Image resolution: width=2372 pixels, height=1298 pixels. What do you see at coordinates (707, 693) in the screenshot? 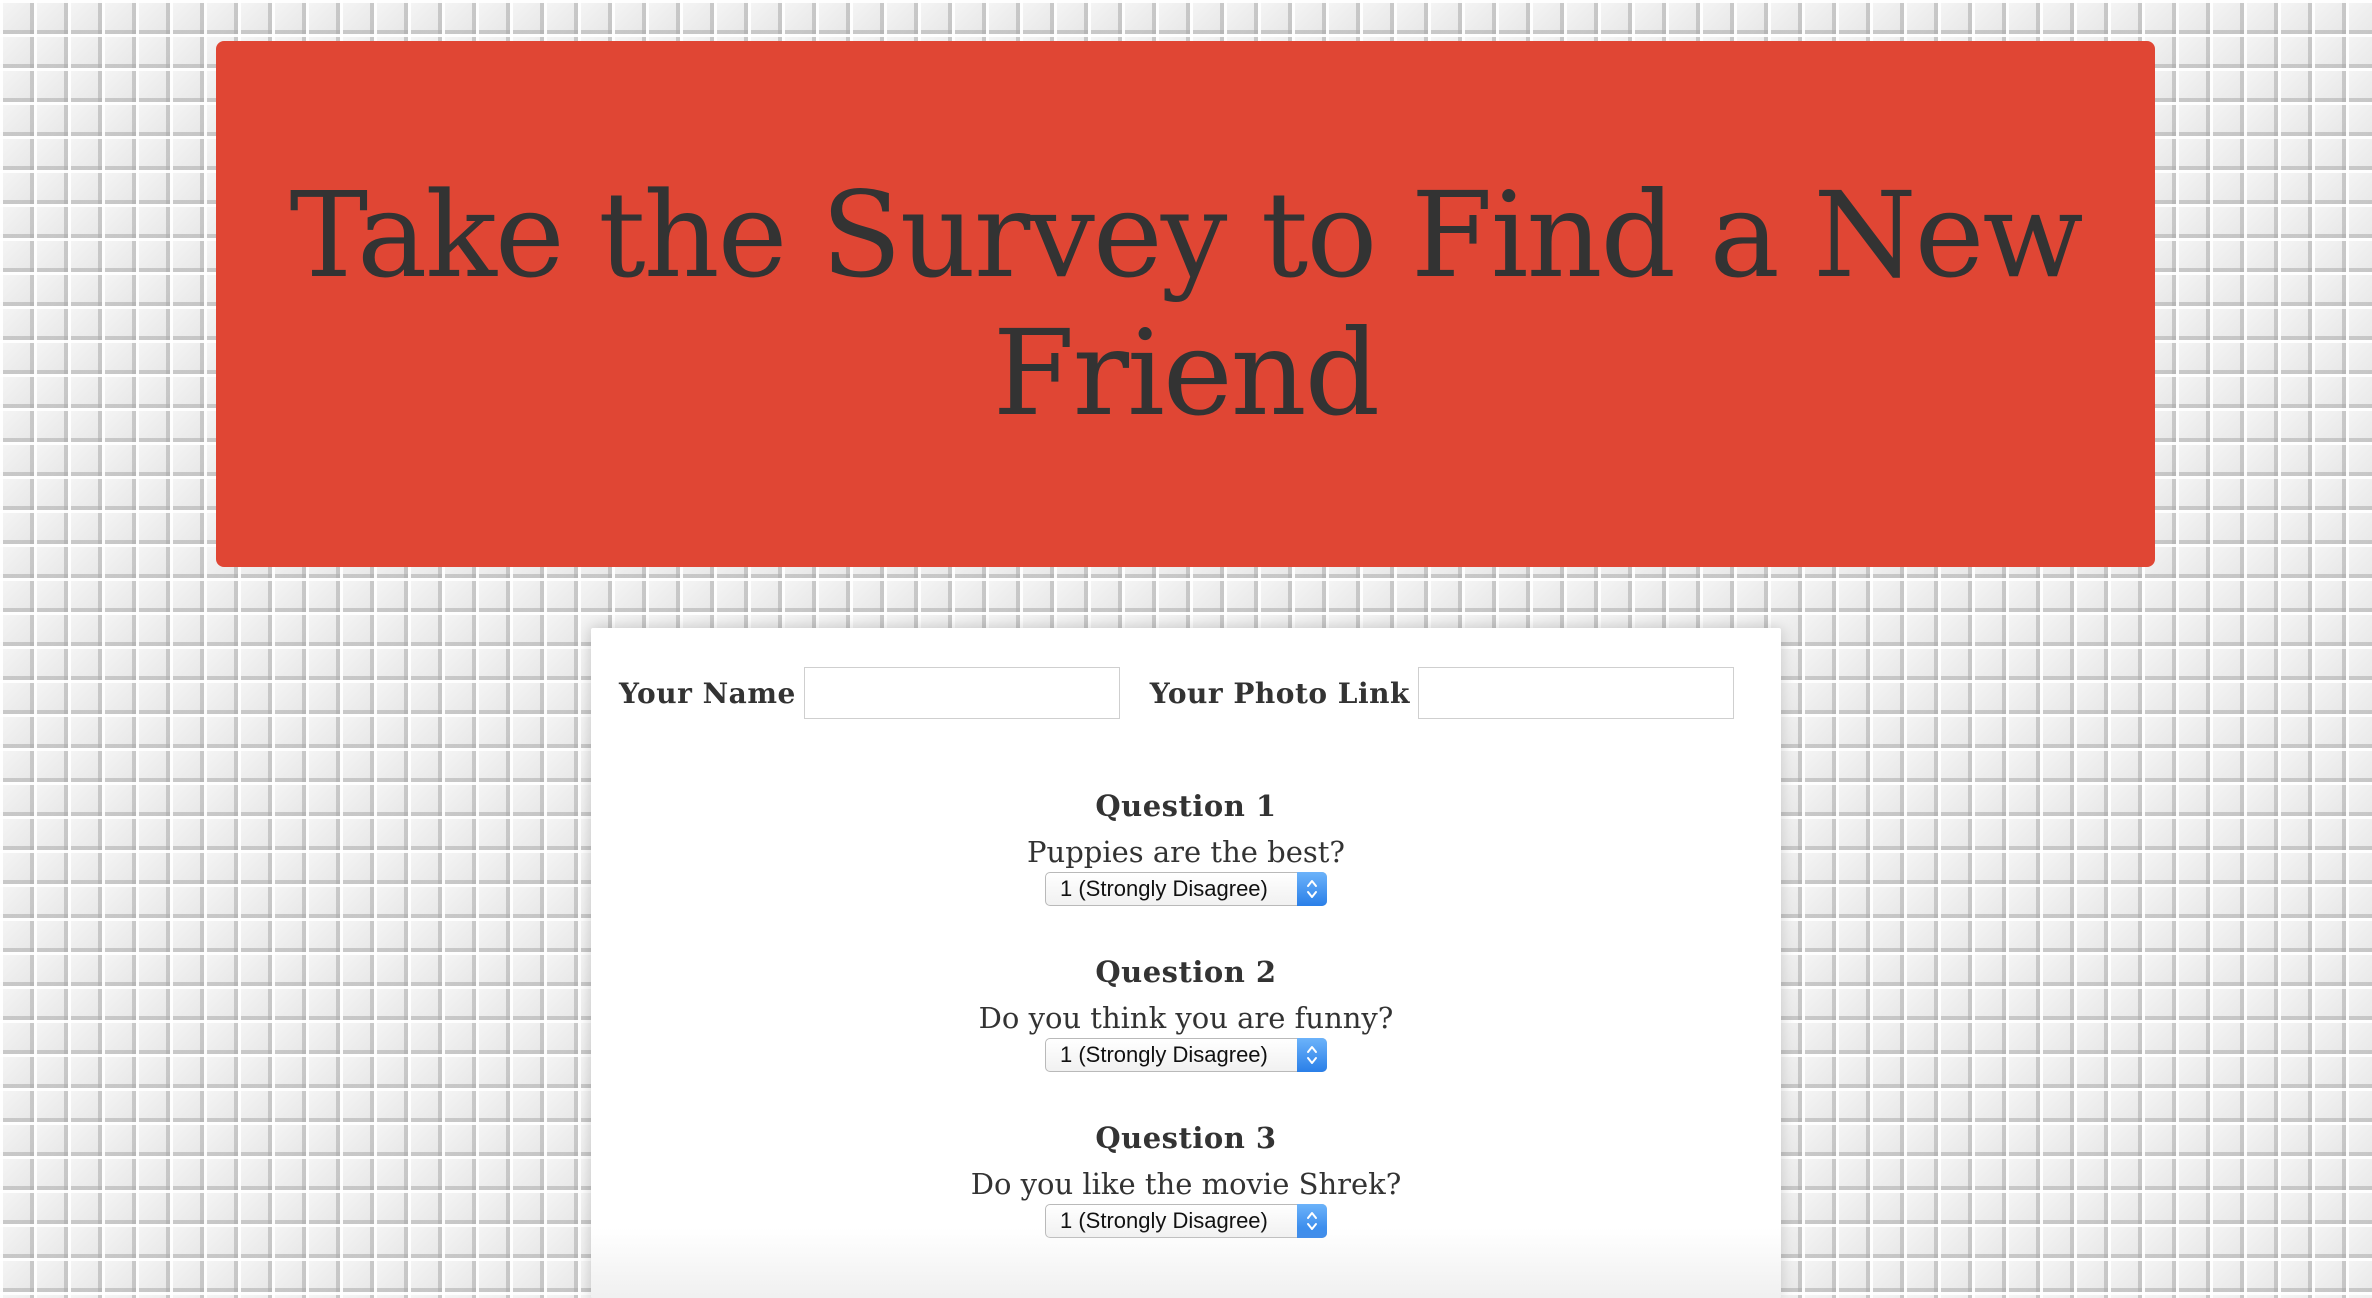
I see `name-label: Your Name` at bounding box center [707, 693].